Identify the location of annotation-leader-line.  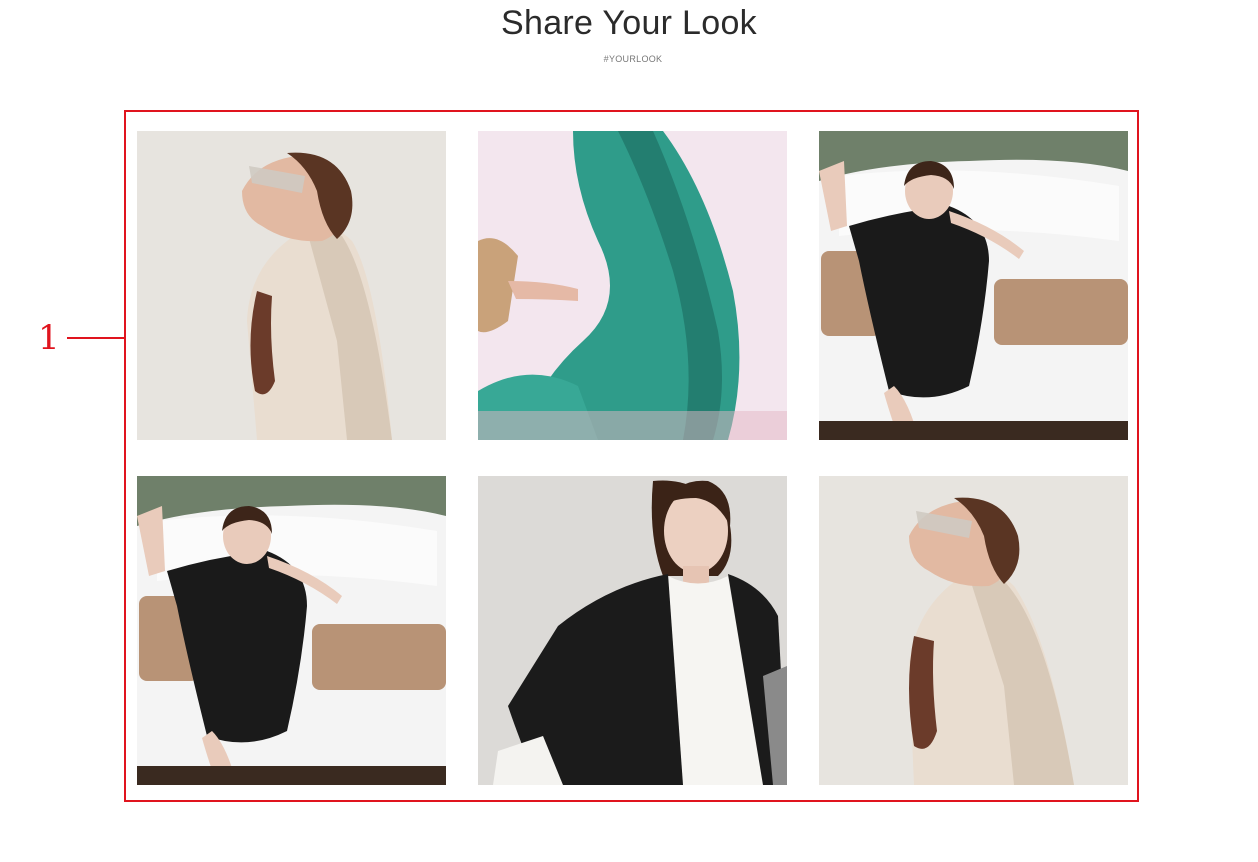
(96, 338).